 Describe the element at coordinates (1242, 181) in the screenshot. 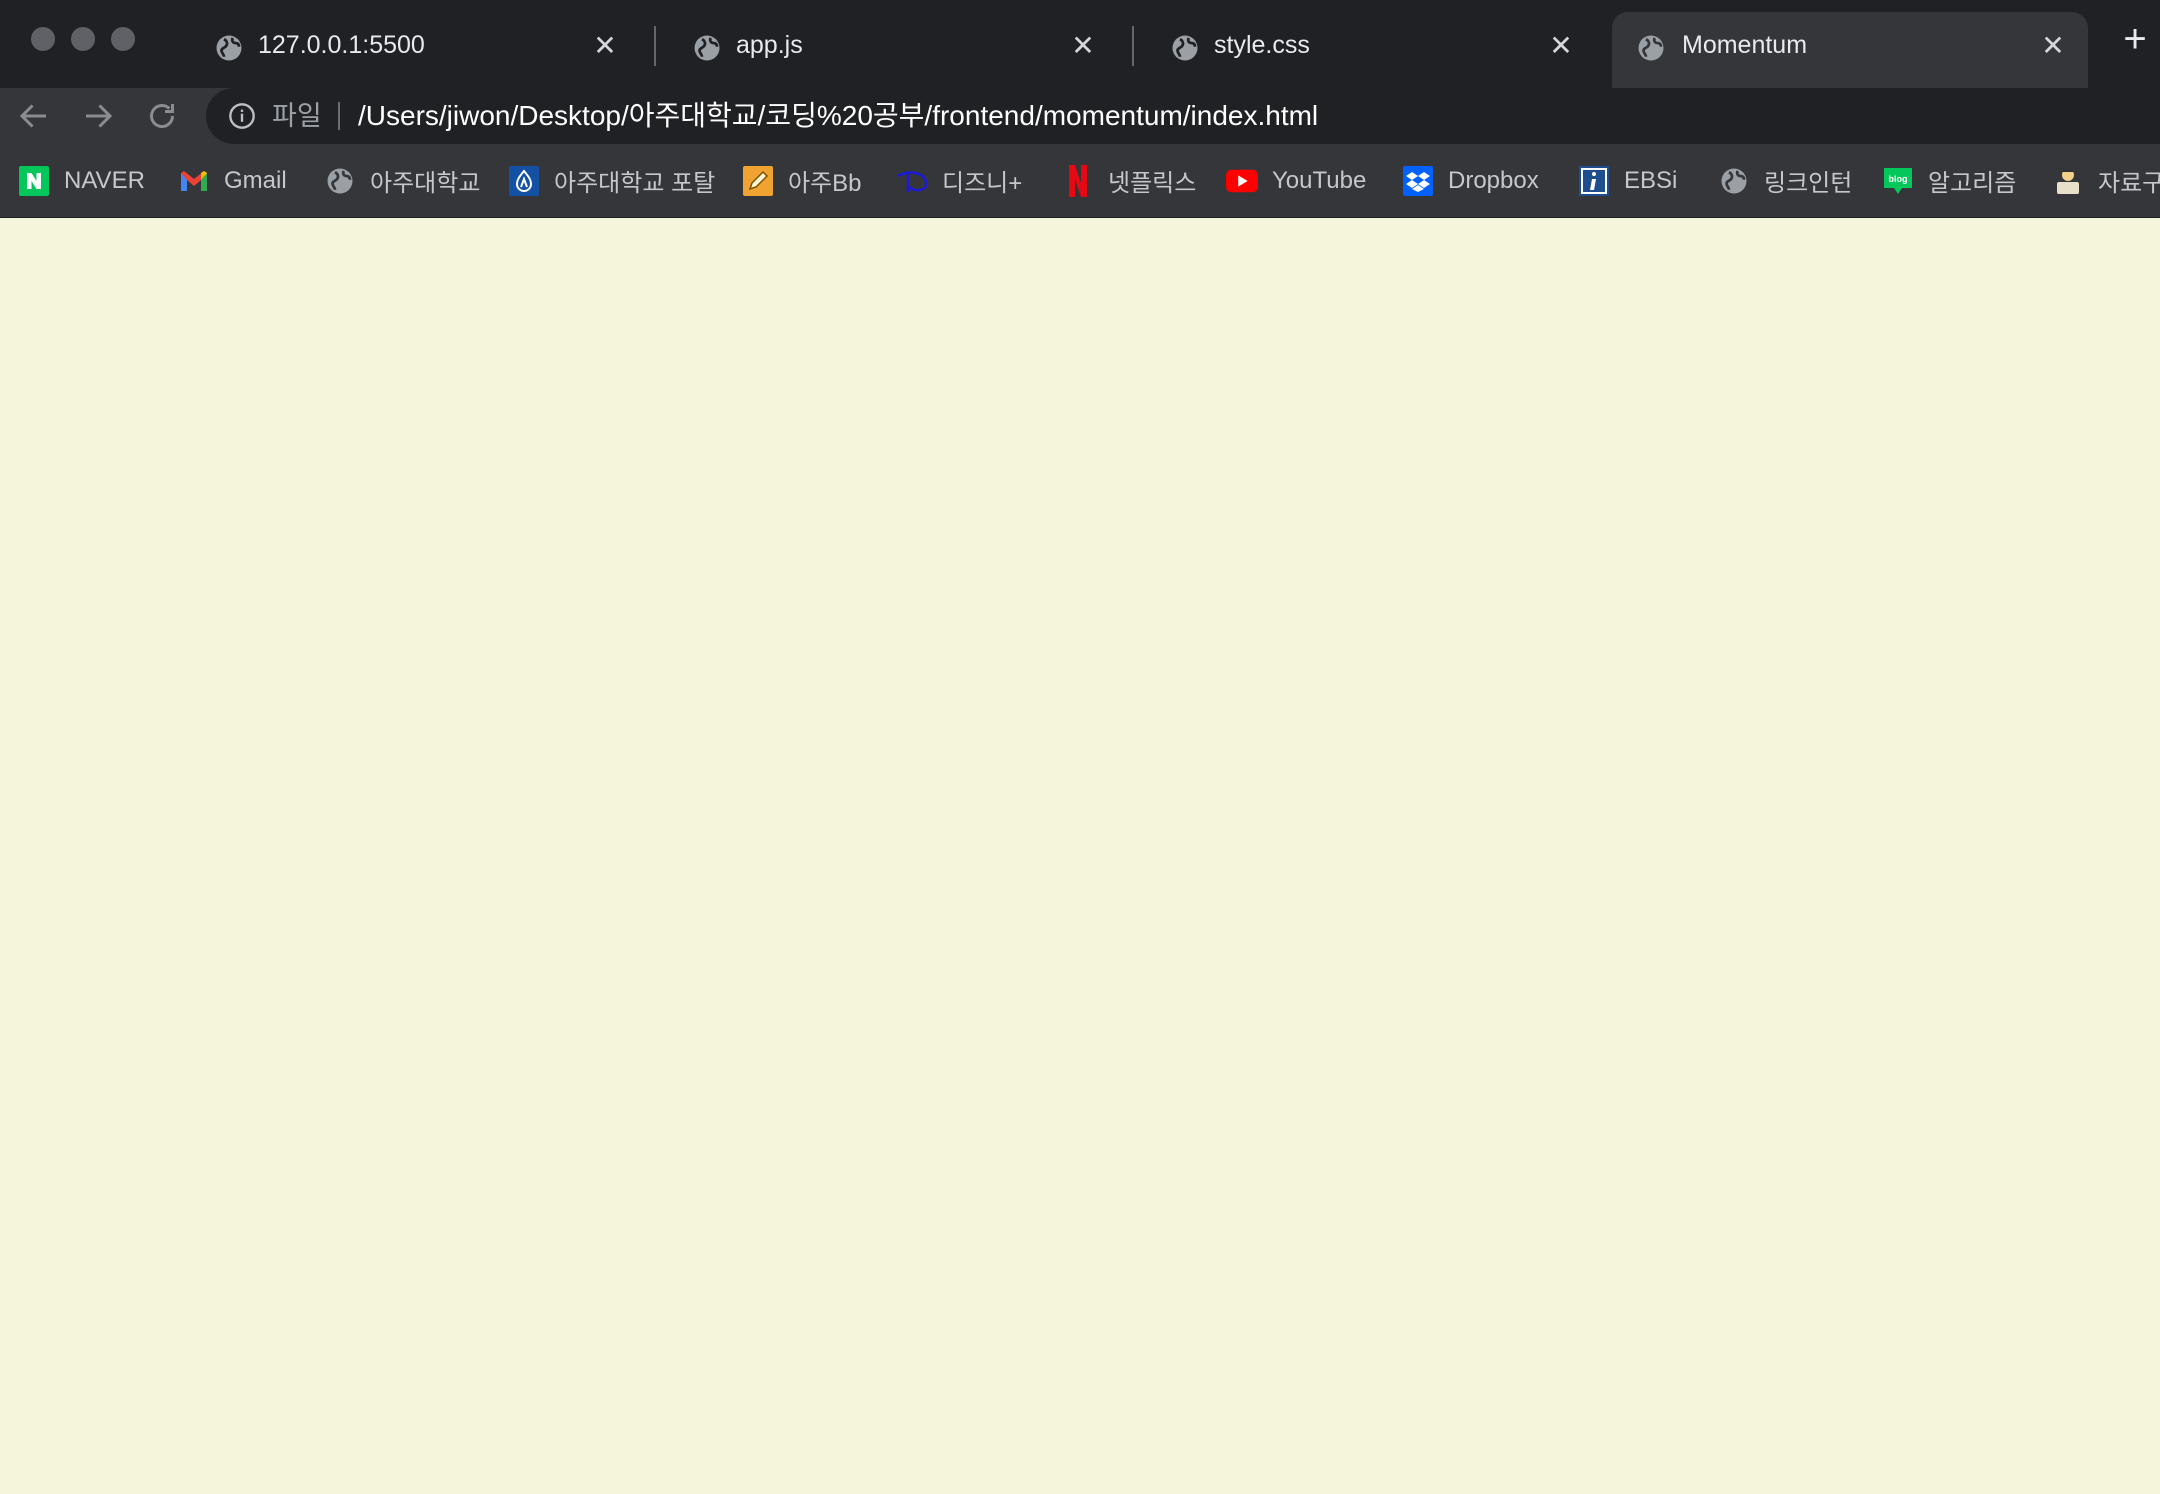

I see `youtube-icon` at that location.